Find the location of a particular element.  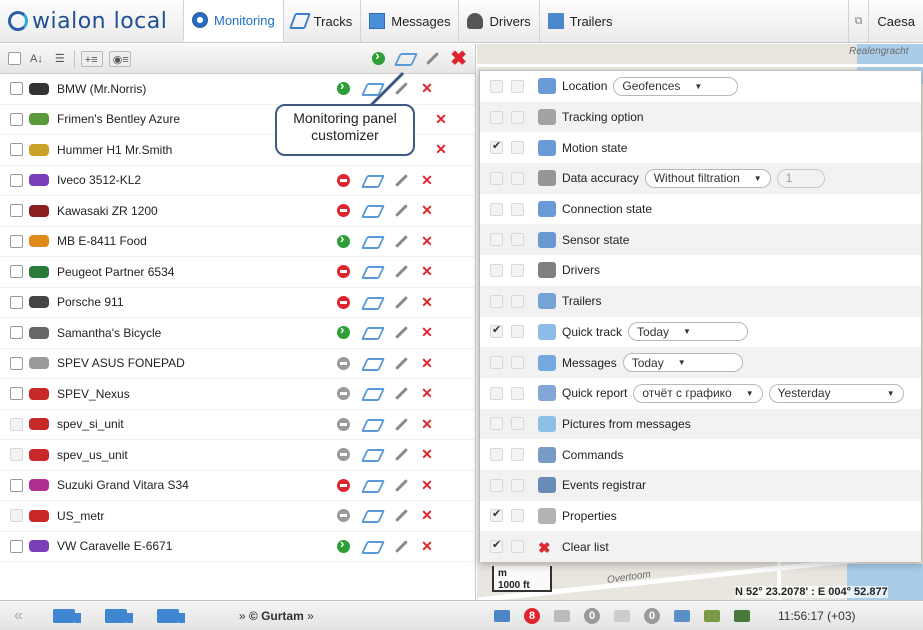

unit-name: Frimen's Bentley Azure is located at coordinates (118, 119).